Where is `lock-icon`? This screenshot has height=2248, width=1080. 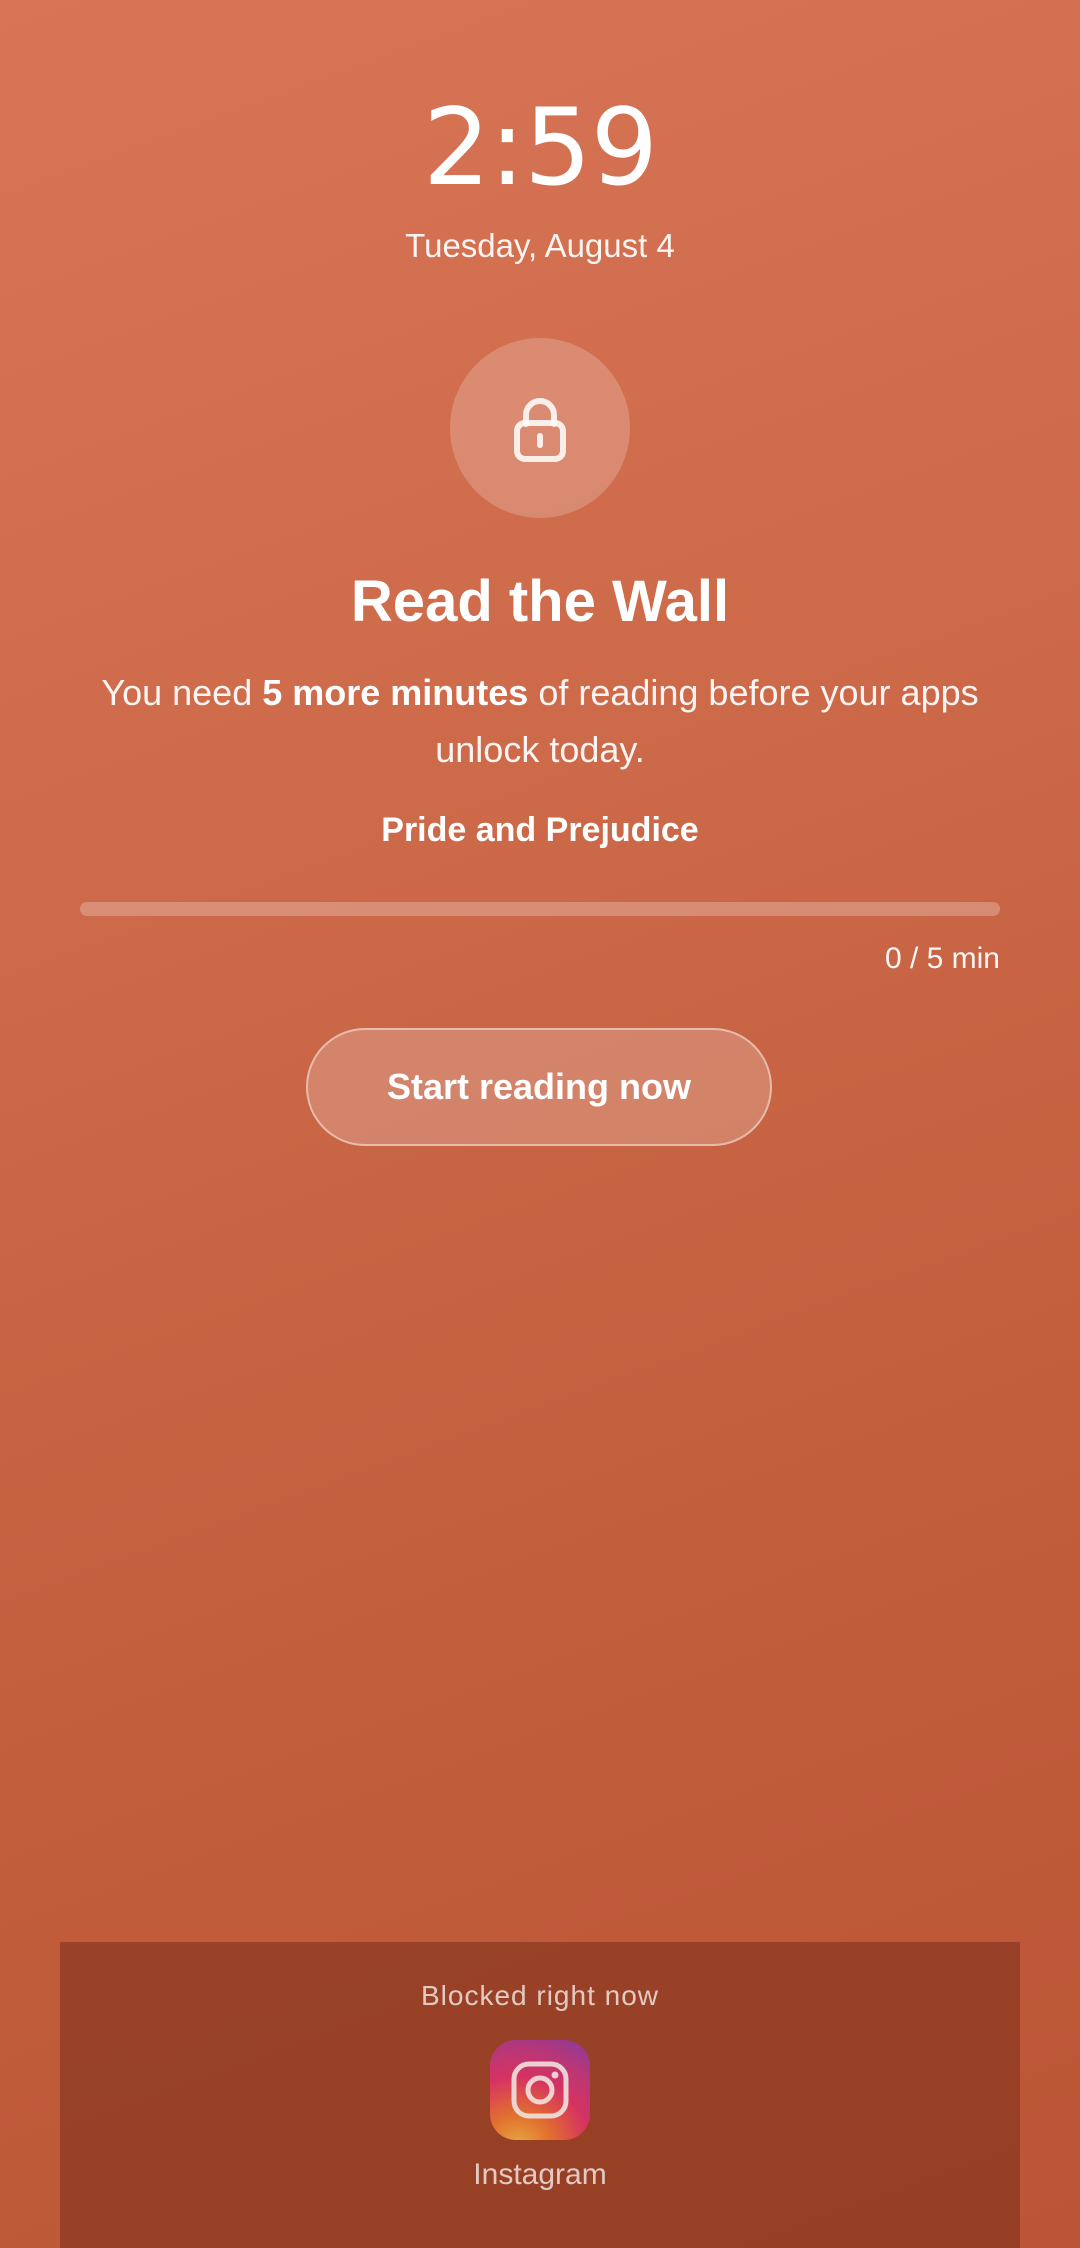
lock-icon is located at coordinates (540, 430).